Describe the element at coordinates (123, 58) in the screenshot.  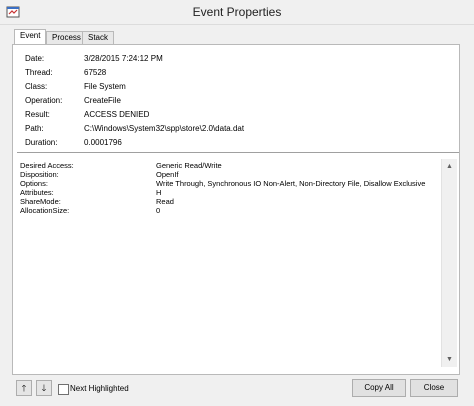
I see `field-value: 3/28/2015 7:24:12 PM` at that location.